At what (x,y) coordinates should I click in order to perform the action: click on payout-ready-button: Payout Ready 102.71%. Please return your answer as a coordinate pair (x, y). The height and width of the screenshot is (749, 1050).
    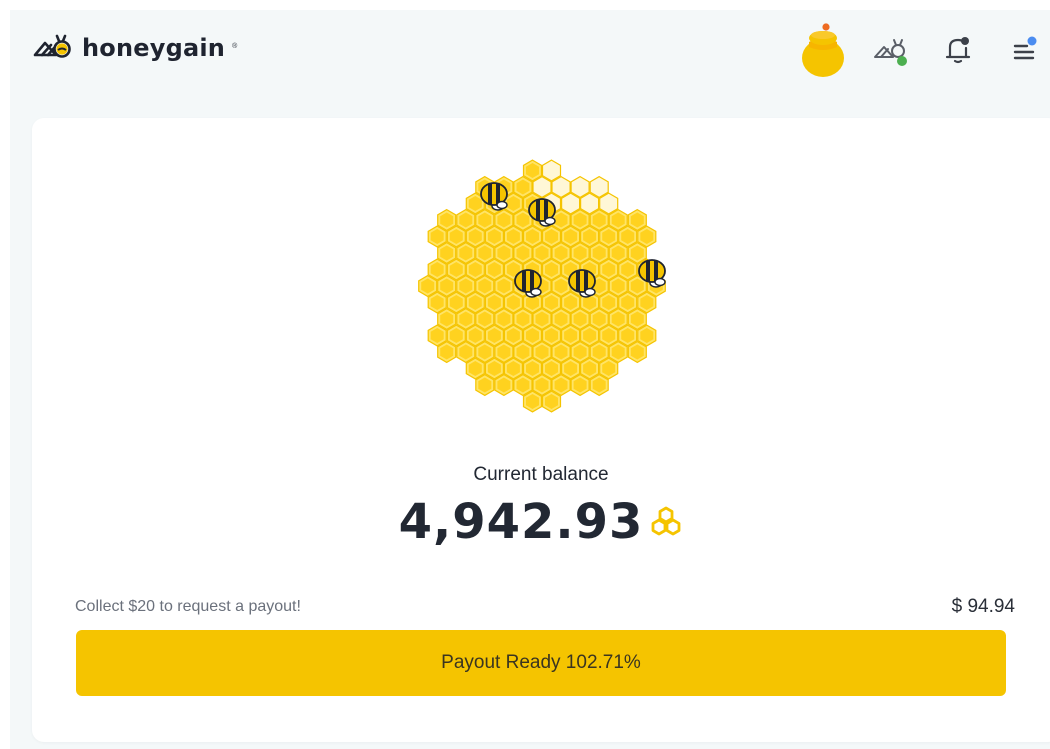
    Looking at the image, I should click on (541, 663).